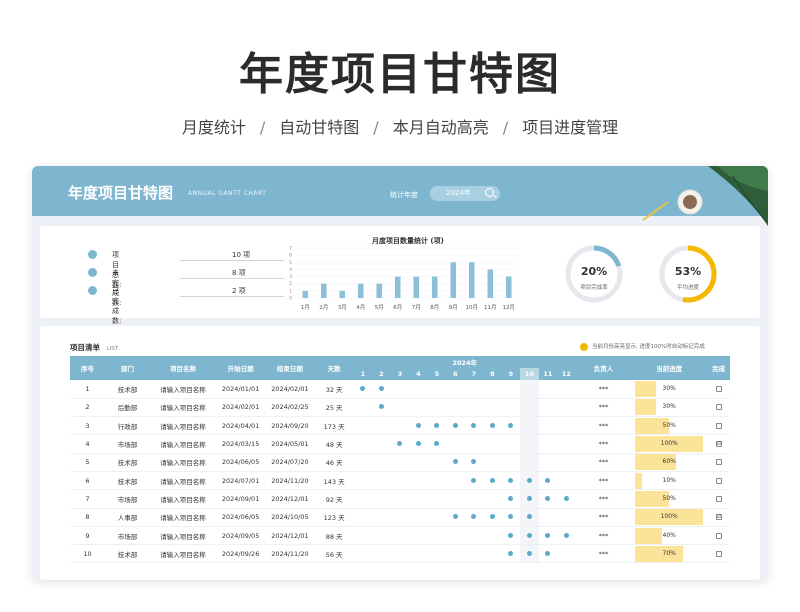 Image resolution: width=800 pixels, height=612 pixels. Describe the element at coordinates (669, 462) in the screenshot. I see `progress-bar: 60%` at that location.